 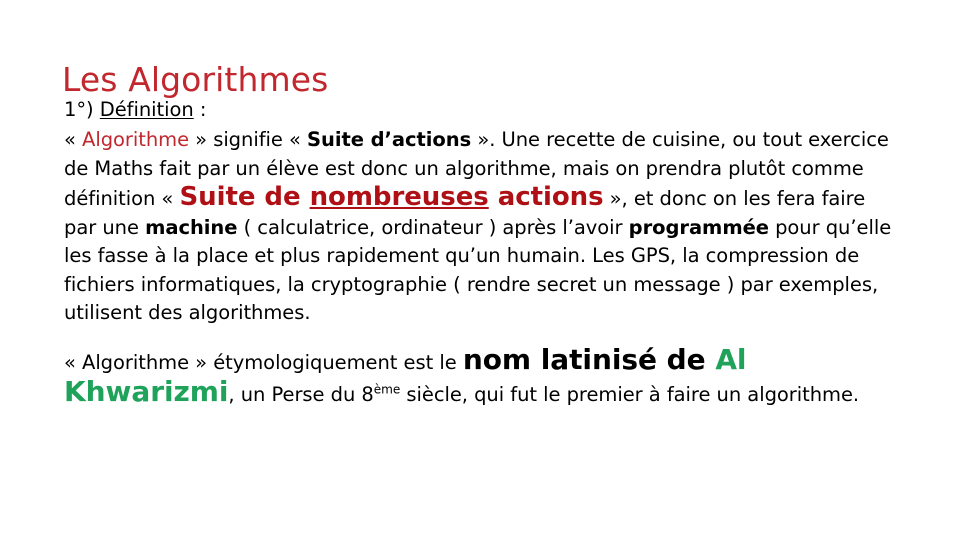 What do you see at coordinates (389, 139) in the screenshot?
I see `definition-emphasis-suite-dactions: Suite d’actions` at bounding box center [389, 139].